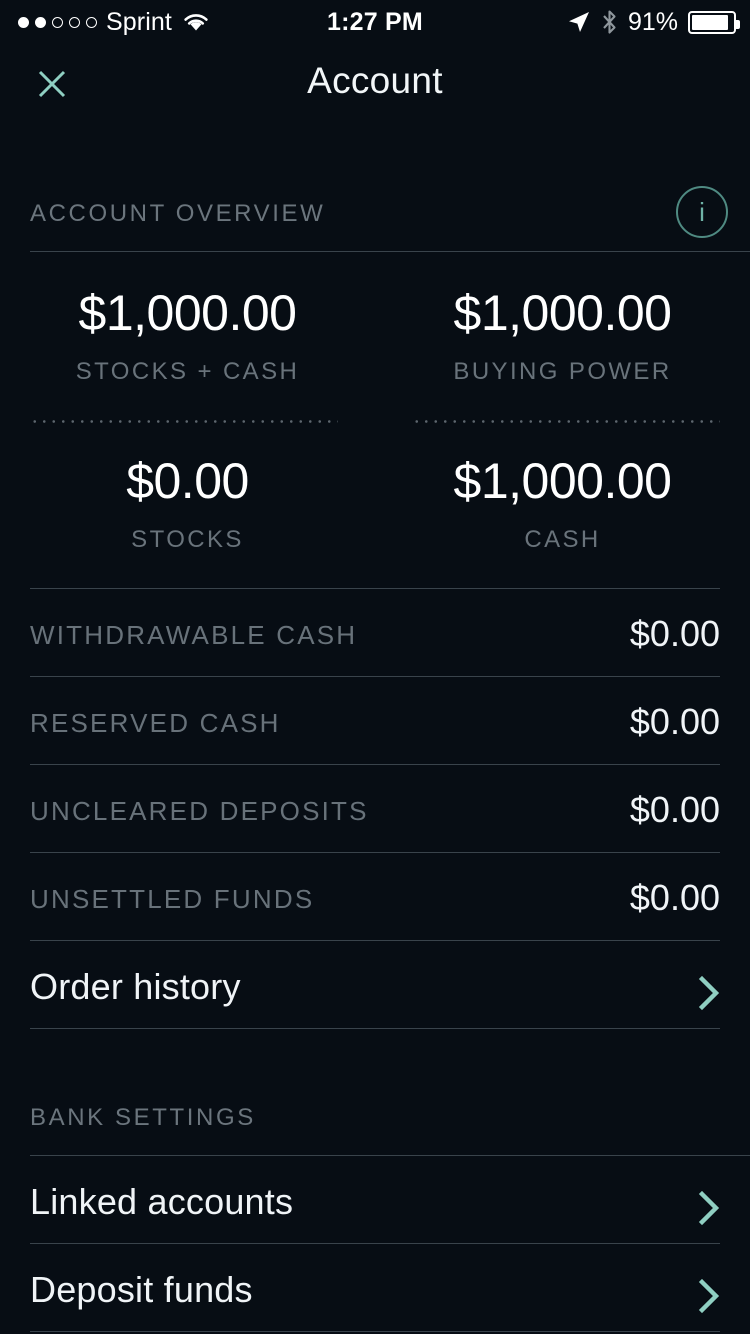  What do you see at coordinates (375, 1207) in the screenshot?
I see `row-linked-accounts: Linked accounts` at bounding box center [375, 1207].